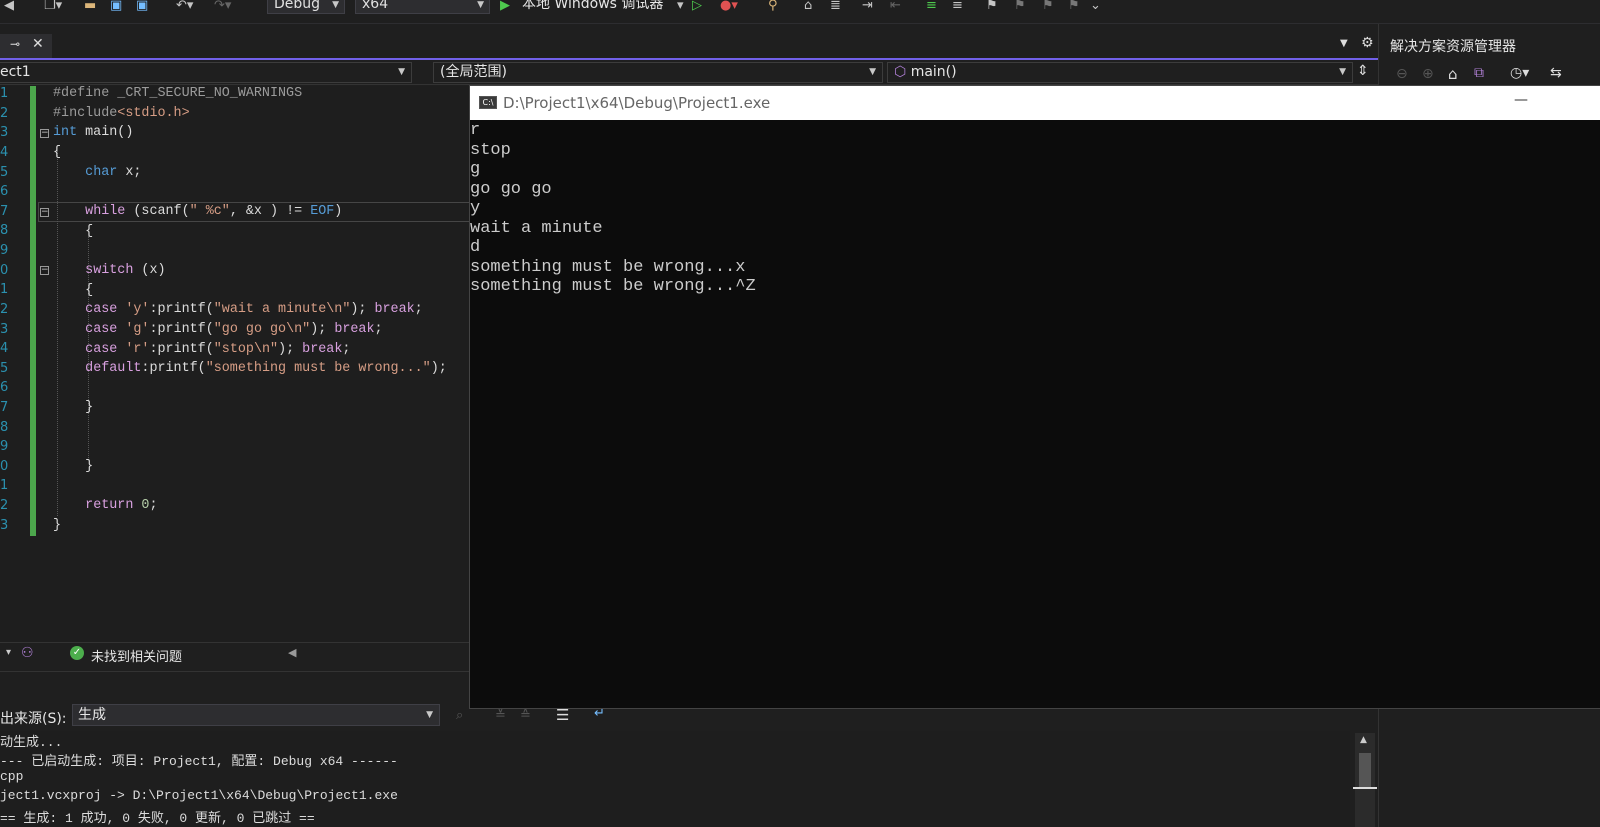  What do you see at coordinates (525, 715) in the screenshot?
I see `next-message-icon: ≙` at bounding box center [525, 715].